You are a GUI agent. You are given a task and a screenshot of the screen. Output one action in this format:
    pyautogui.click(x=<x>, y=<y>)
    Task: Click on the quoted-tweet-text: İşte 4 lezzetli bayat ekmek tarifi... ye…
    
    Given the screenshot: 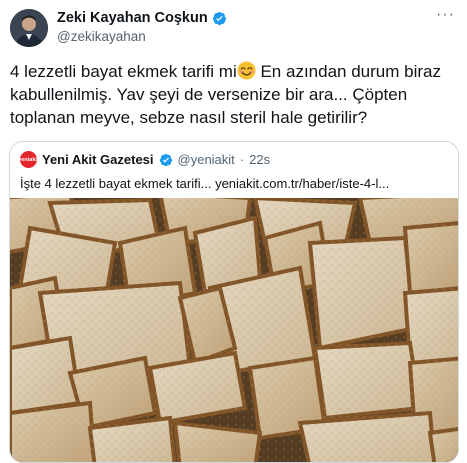 What is the action you would take?
    pyautogui.click(x=205, y=183)
    